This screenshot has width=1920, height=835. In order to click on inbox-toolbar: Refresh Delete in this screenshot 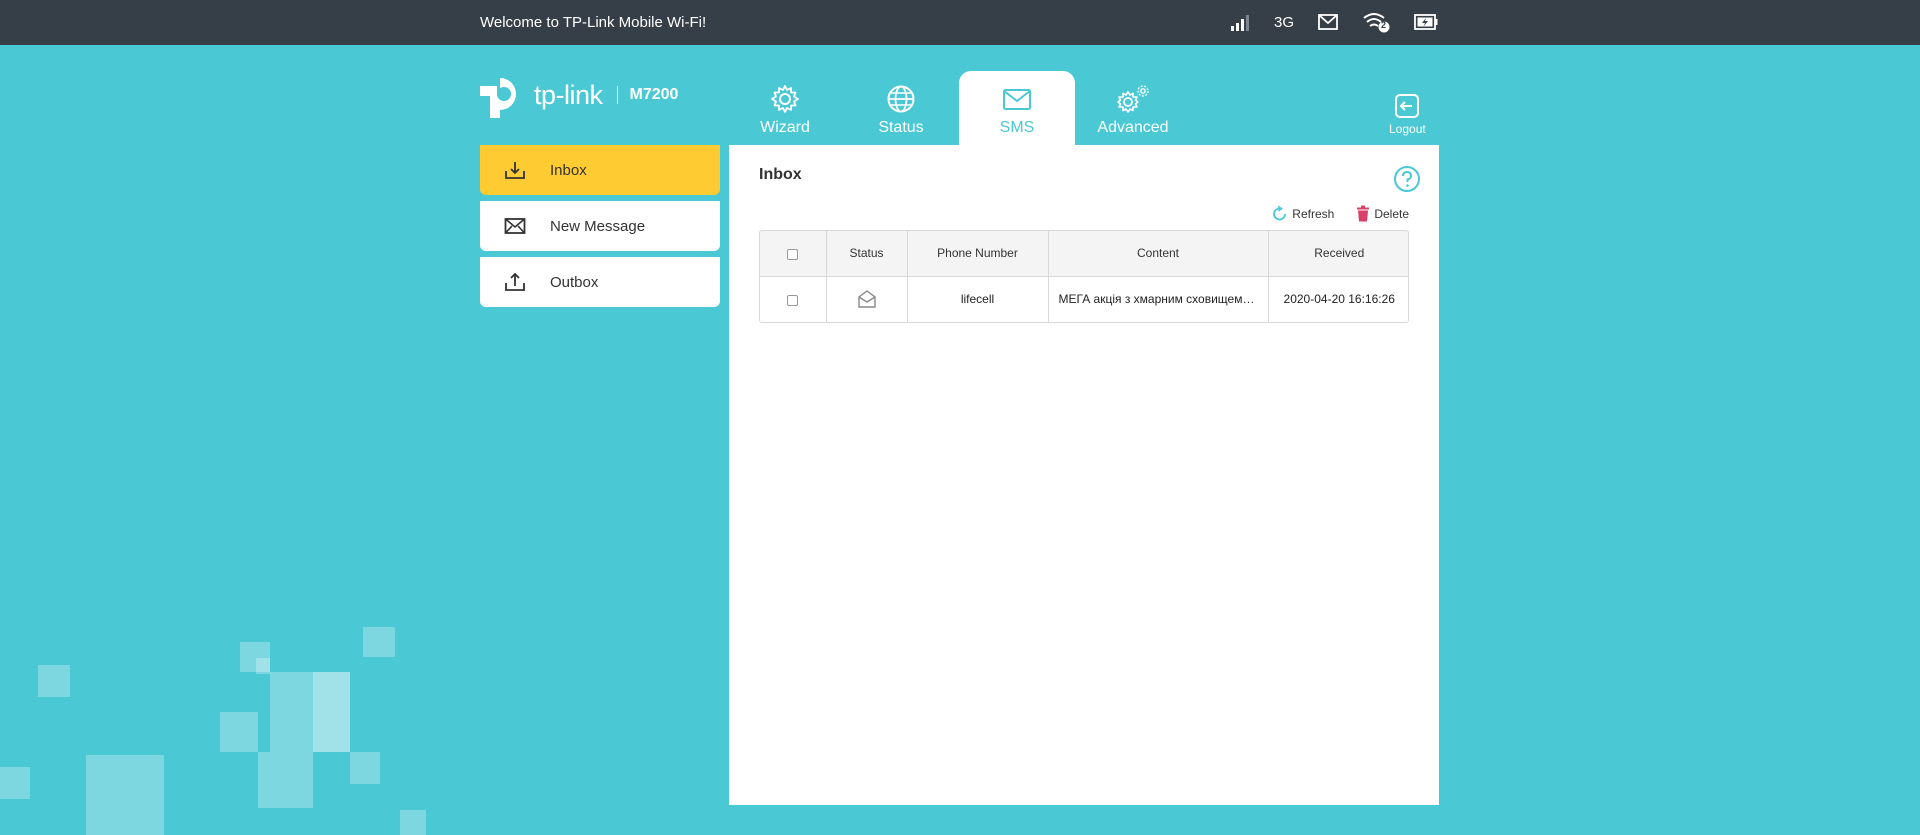, I will do `click(1329, 213)`.